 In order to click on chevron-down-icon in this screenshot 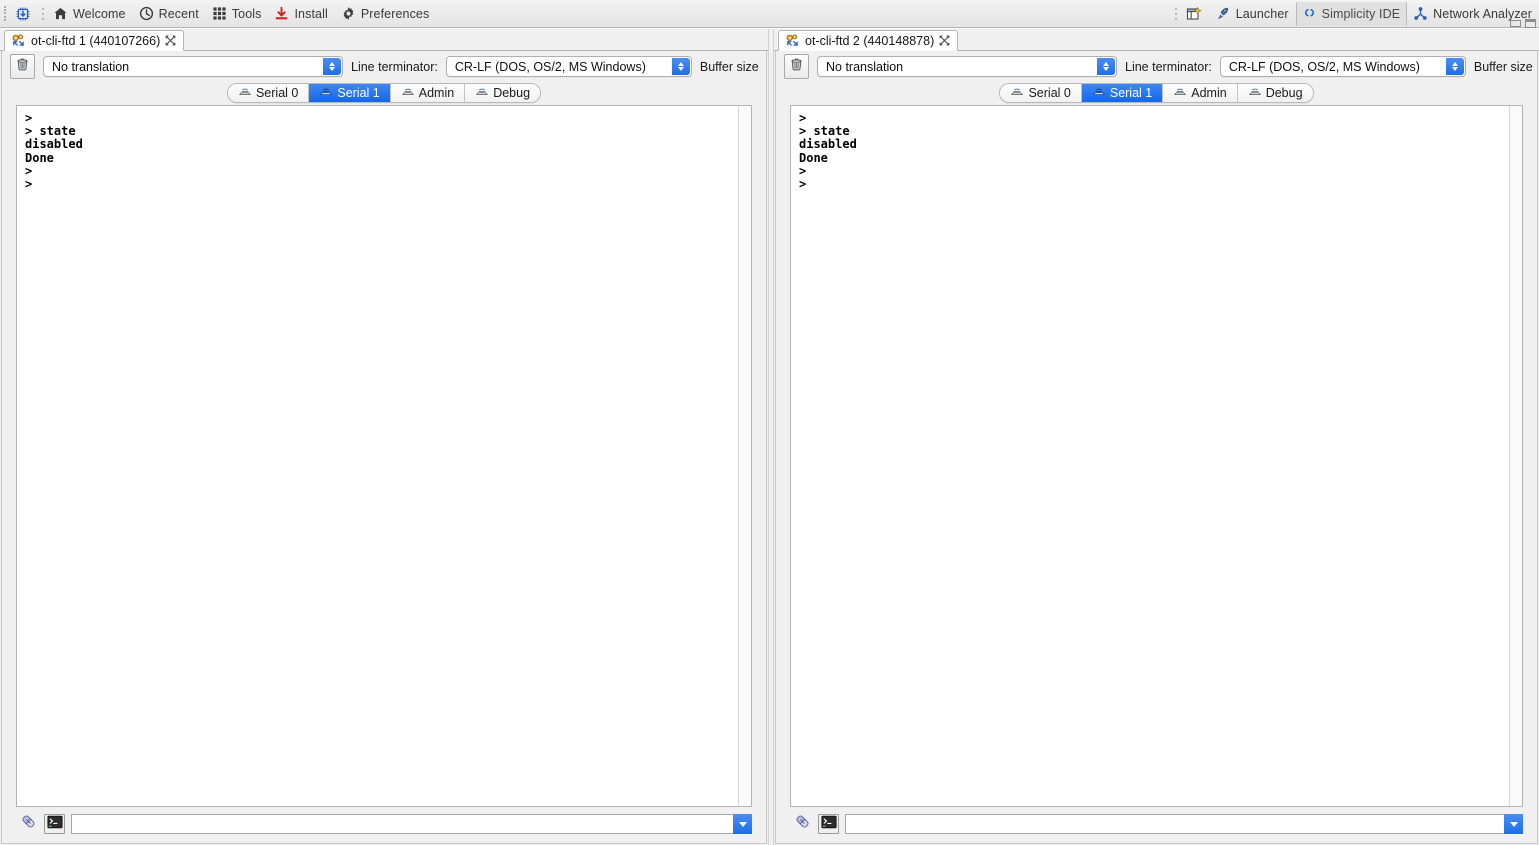, I will do `click(1513, 824)`.